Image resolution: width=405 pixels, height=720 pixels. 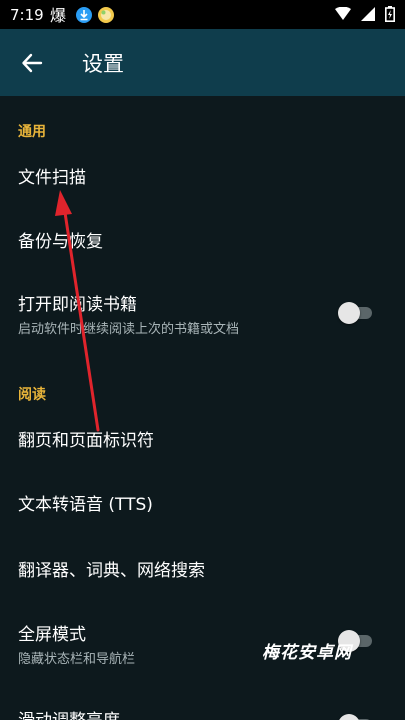 I want to click on item-subtitle: 启动软件时继续阅读上次的书籍或文档, so click(x=129, y=329).